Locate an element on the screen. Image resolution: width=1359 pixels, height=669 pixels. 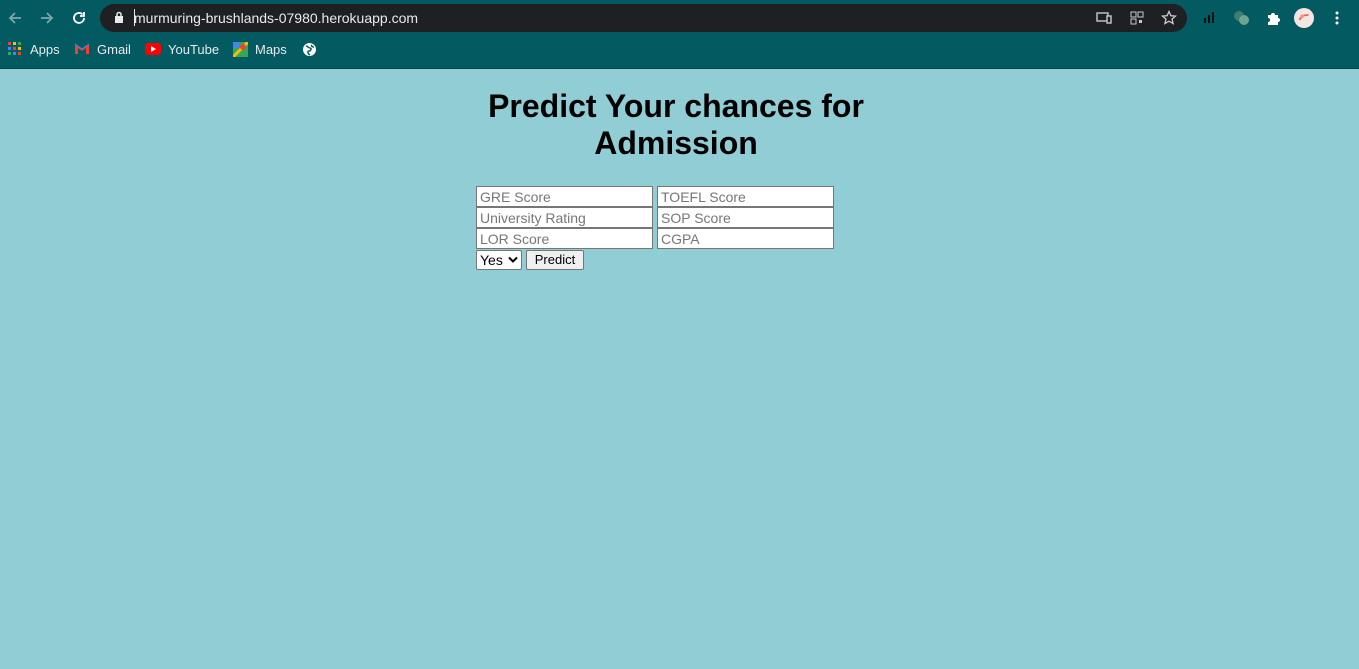
back-arrow-icon is located at coordinates (14, 18).